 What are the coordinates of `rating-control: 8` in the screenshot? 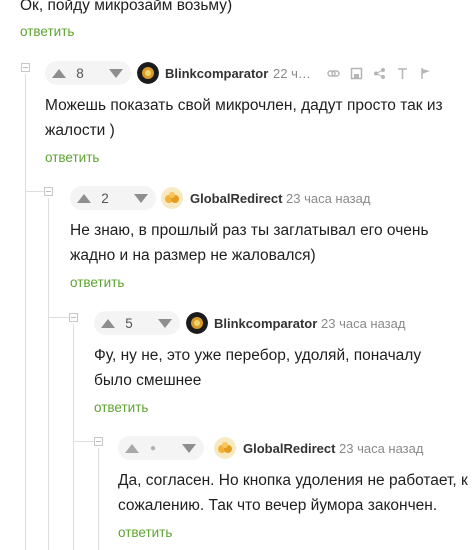 It's located at (88, 73).